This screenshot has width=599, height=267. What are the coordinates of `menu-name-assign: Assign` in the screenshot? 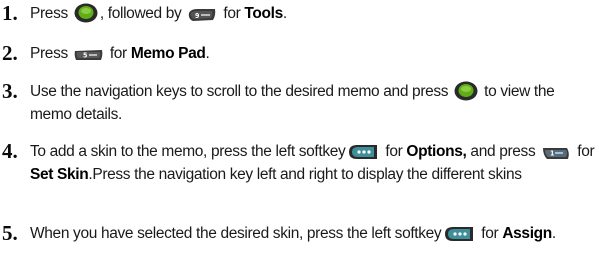 It's located at (527, 233).